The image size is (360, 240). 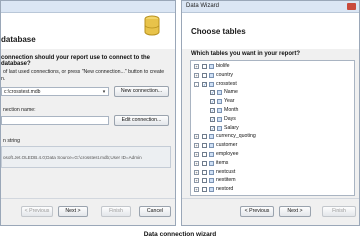 I want to click on question-text: Which tables you want in your report?, so click(x=246, y=54).